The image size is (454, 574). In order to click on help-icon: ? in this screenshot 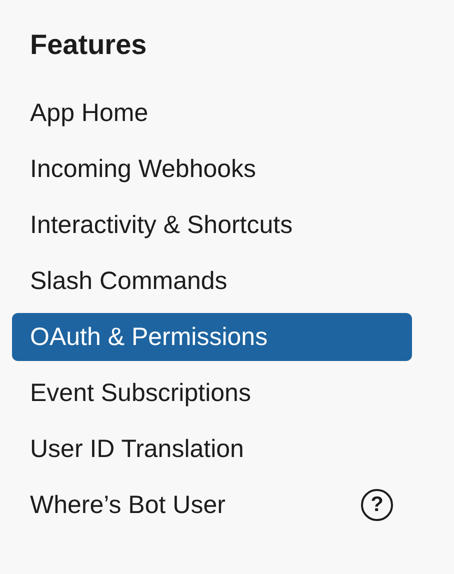, I will do `click(377, 505)`.